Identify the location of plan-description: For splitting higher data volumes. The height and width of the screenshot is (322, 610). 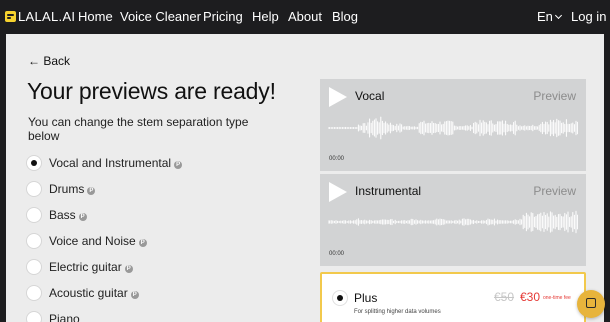
(397, 312).